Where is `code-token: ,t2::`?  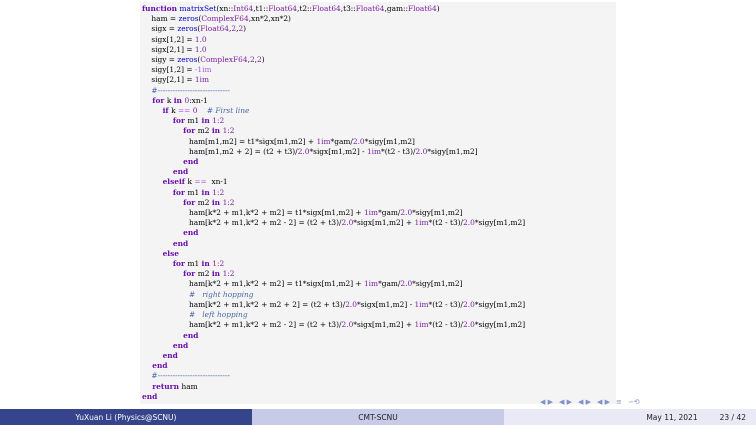 code-token: ,t2:: is located at coordinates (305, 8).